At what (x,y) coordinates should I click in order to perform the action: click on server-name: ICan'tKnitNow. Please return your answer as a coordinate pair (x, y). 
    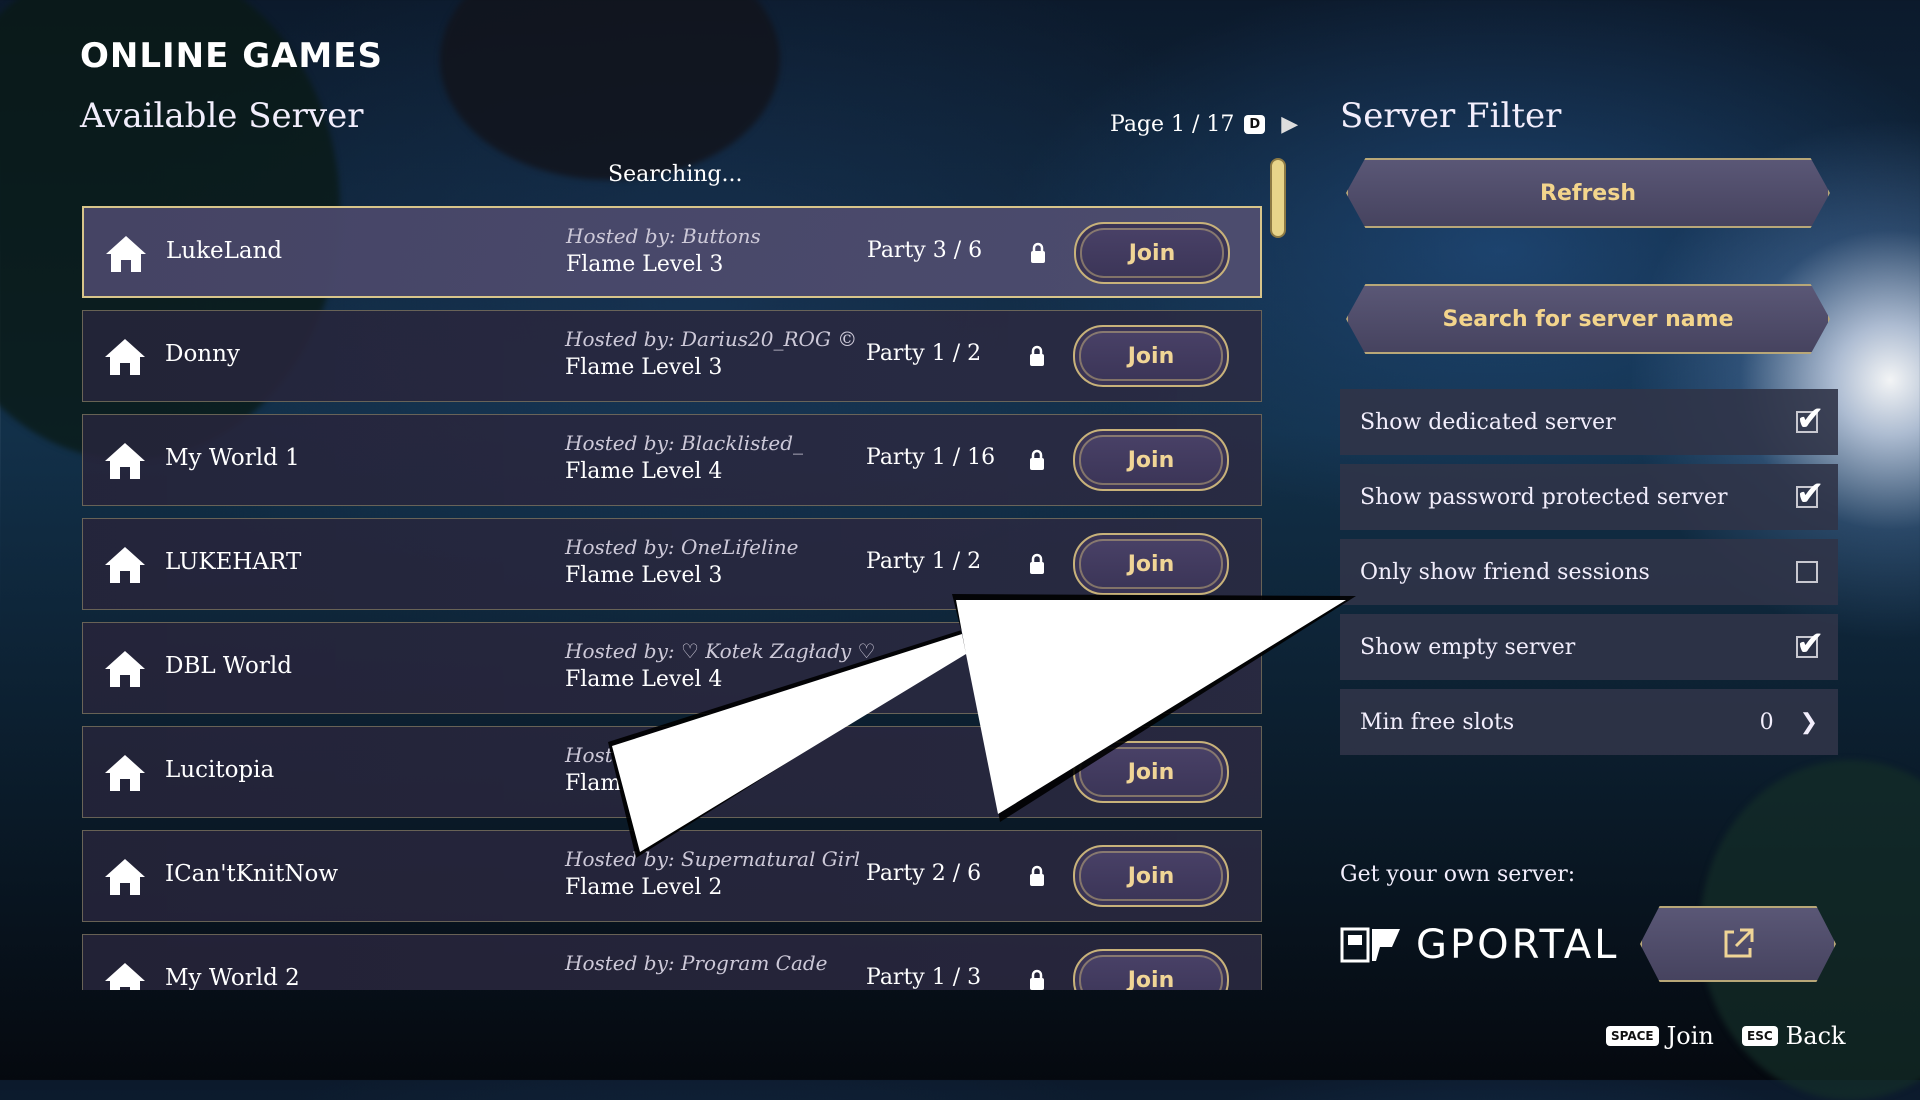
    Looking at the image, I should click on (252, 874).